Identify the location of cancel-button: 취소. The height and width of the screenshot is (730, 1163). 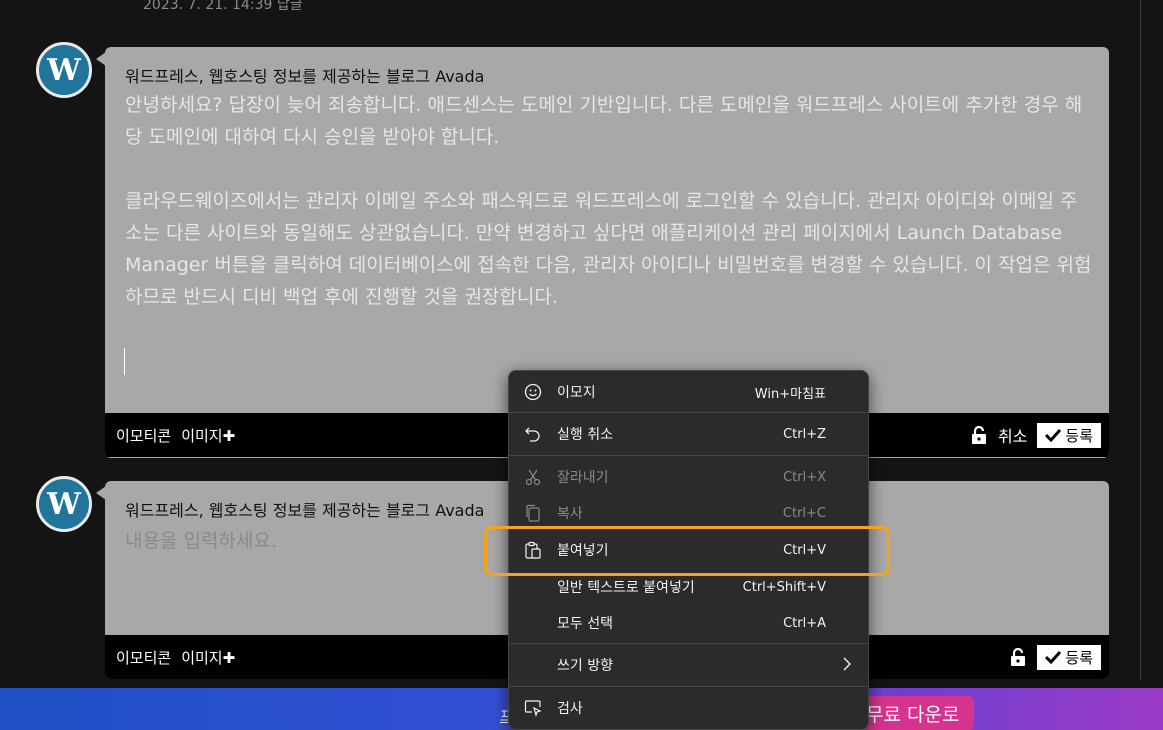
(1012, 435).